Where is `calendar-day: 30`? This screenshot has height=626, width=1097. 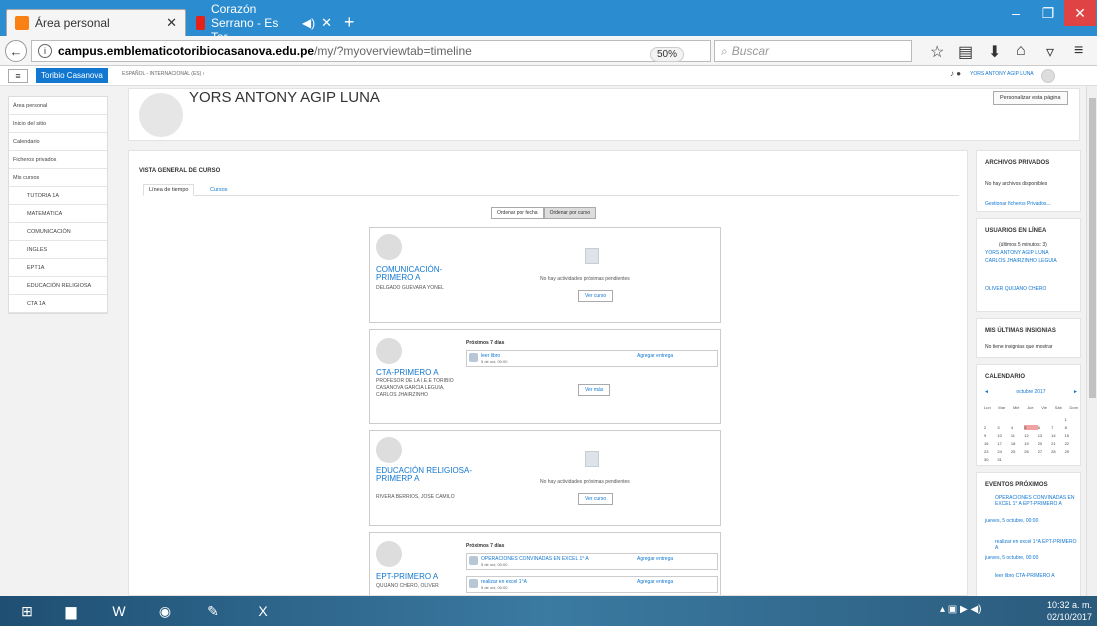 calendar-day: 30 is located at coordinates (990, 459).